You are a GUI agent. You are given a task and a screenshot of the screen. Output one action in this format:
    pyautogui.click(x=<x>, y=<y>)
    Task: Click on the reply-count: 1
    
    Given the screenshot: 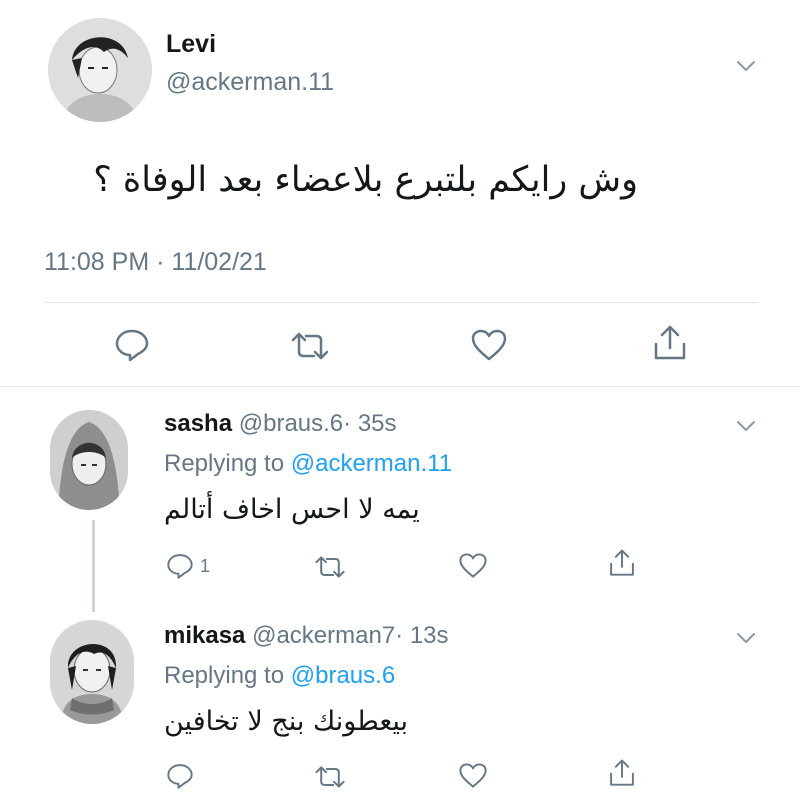 What is the action you would take?
    pyautogui.click(x=205, y=565)
    